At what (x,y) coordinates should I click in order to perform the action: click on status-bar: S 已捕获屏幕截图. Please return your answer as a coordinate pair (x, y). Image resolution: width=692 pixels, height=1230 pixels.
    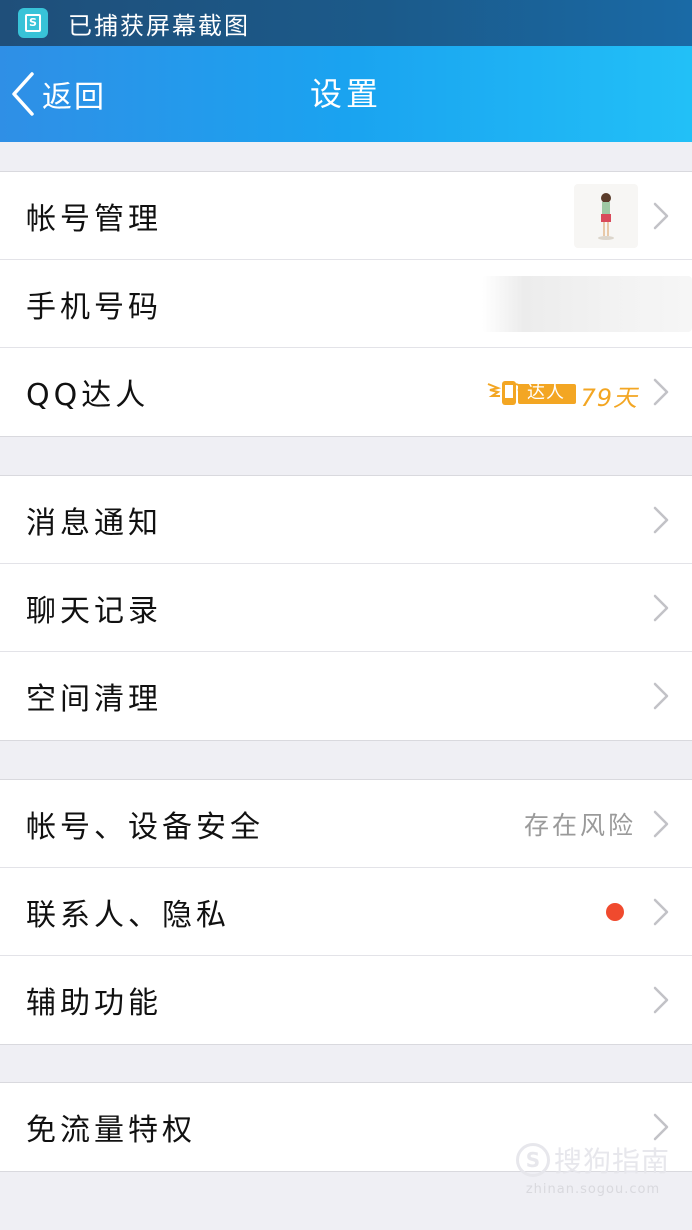
    Looking at the image, I should click on (346, 23).